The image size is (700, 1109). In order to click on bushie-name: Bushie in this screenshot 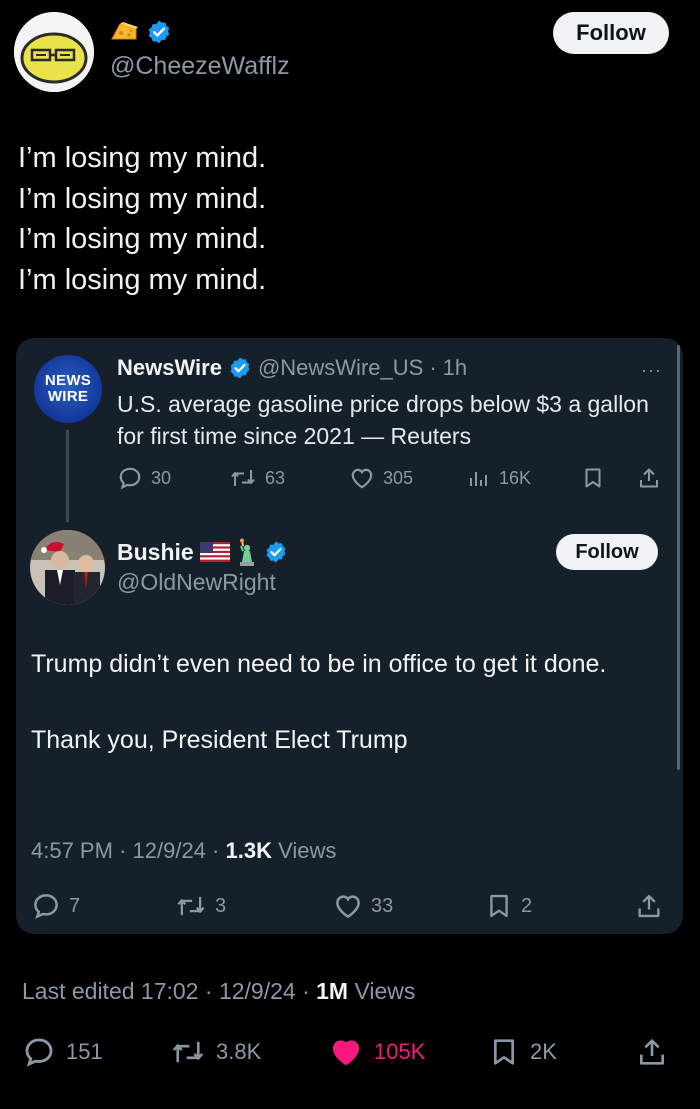, I will do `click(155, 552)`.